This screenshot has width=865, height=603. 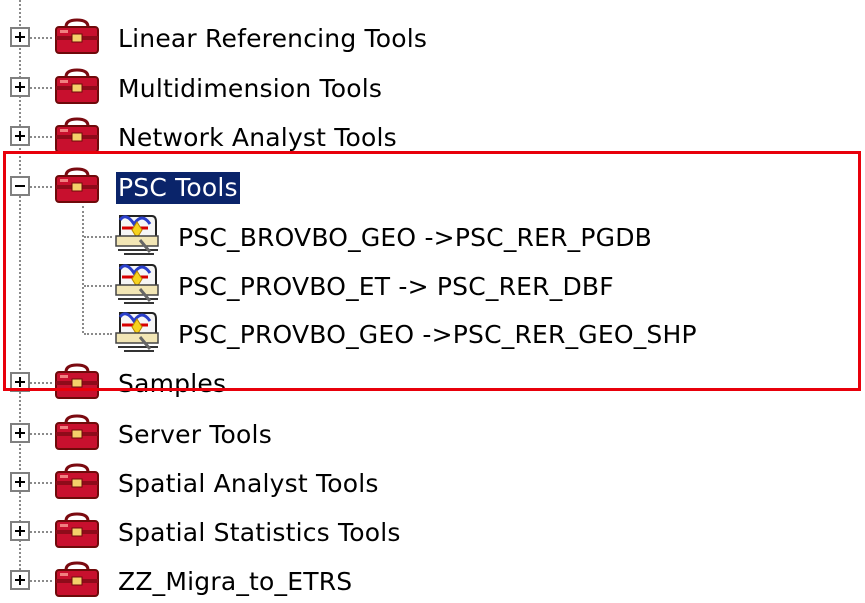 What do you see at coordinates (432, 186) in the screenshot?
I see `tree-item-psc-tools: PSC Tools` at bounding box center [432, 186].